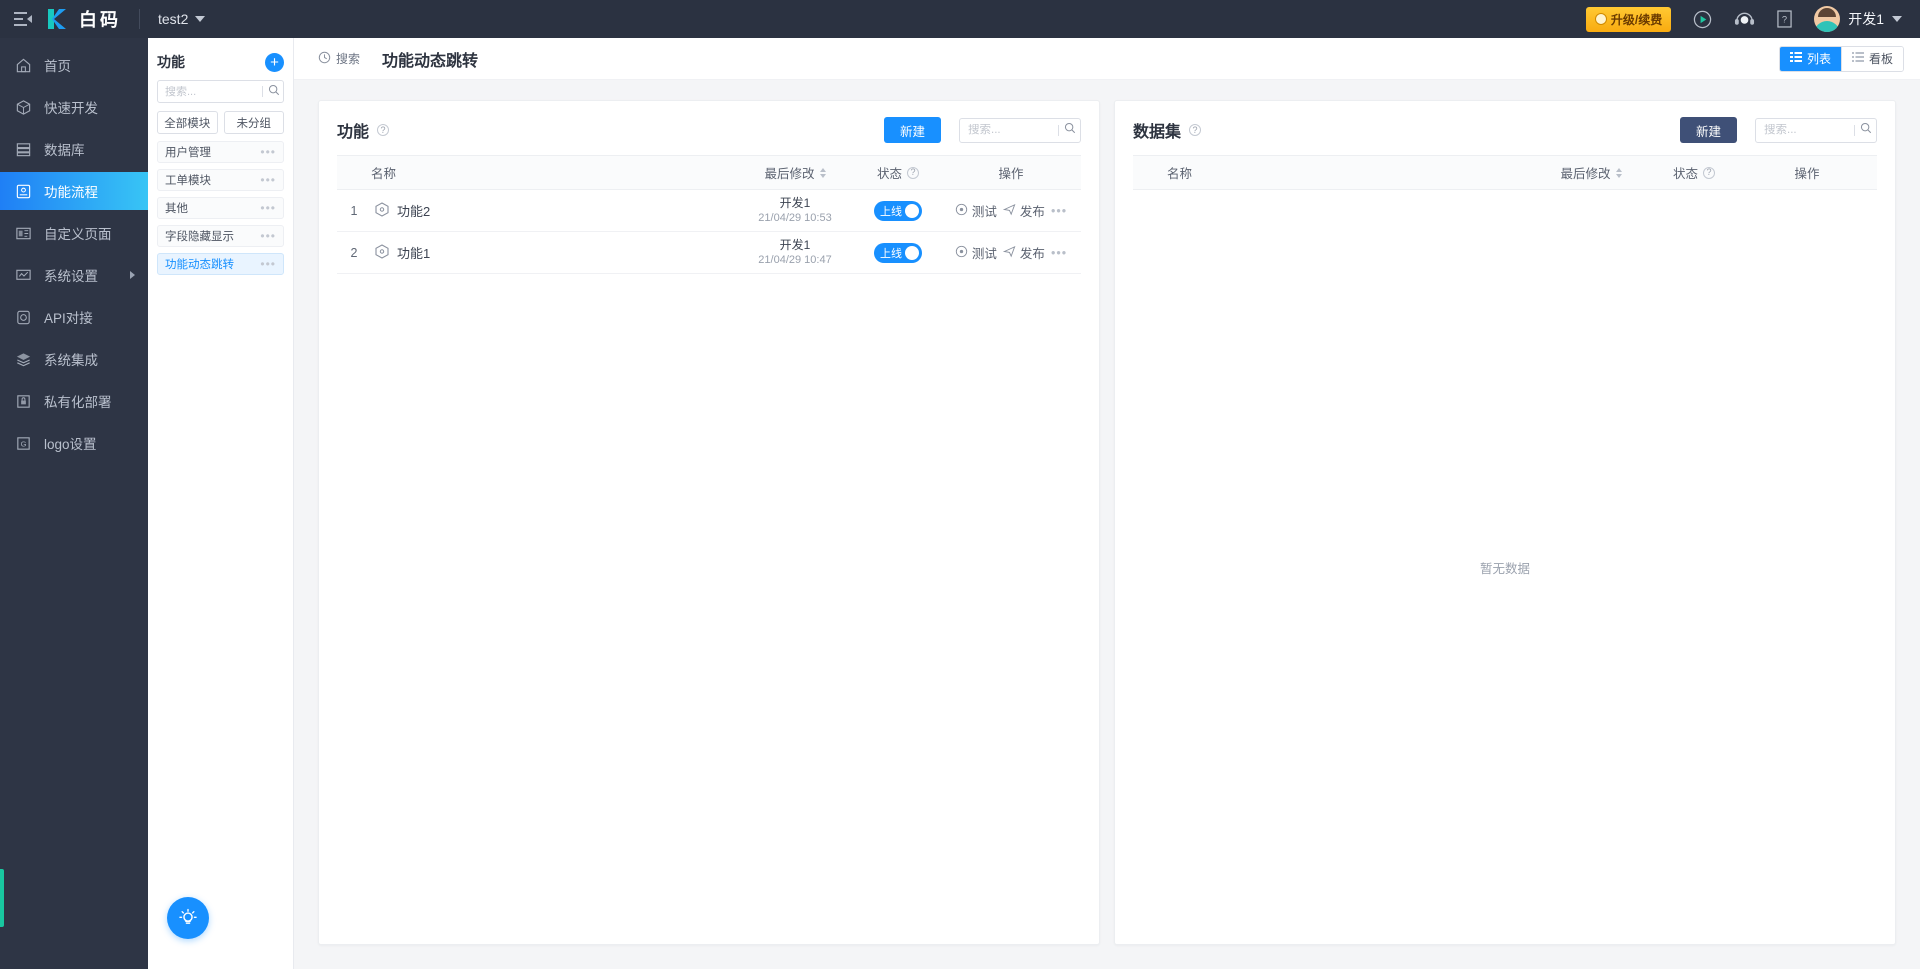  I want to click on dataset-search, so click(1816, 130).